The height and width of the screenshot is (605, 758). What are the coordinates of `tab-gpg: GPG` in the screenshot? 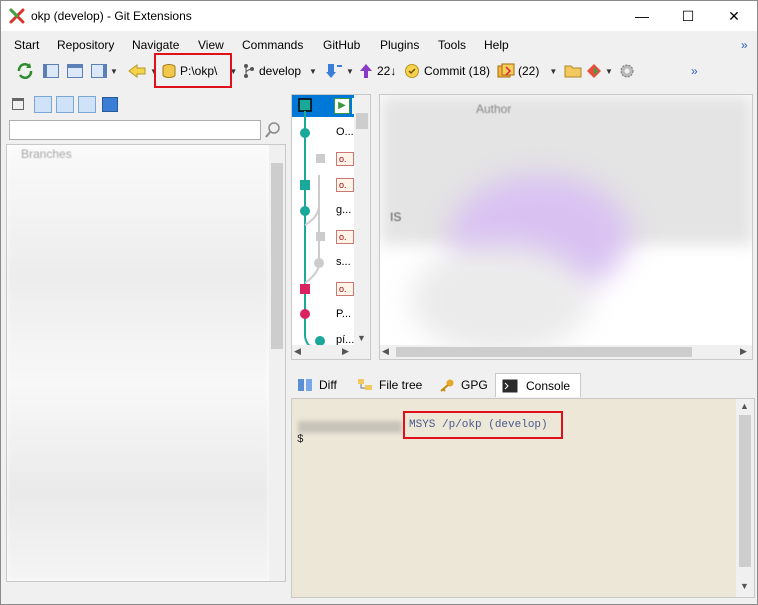 It's located at (463, 385).